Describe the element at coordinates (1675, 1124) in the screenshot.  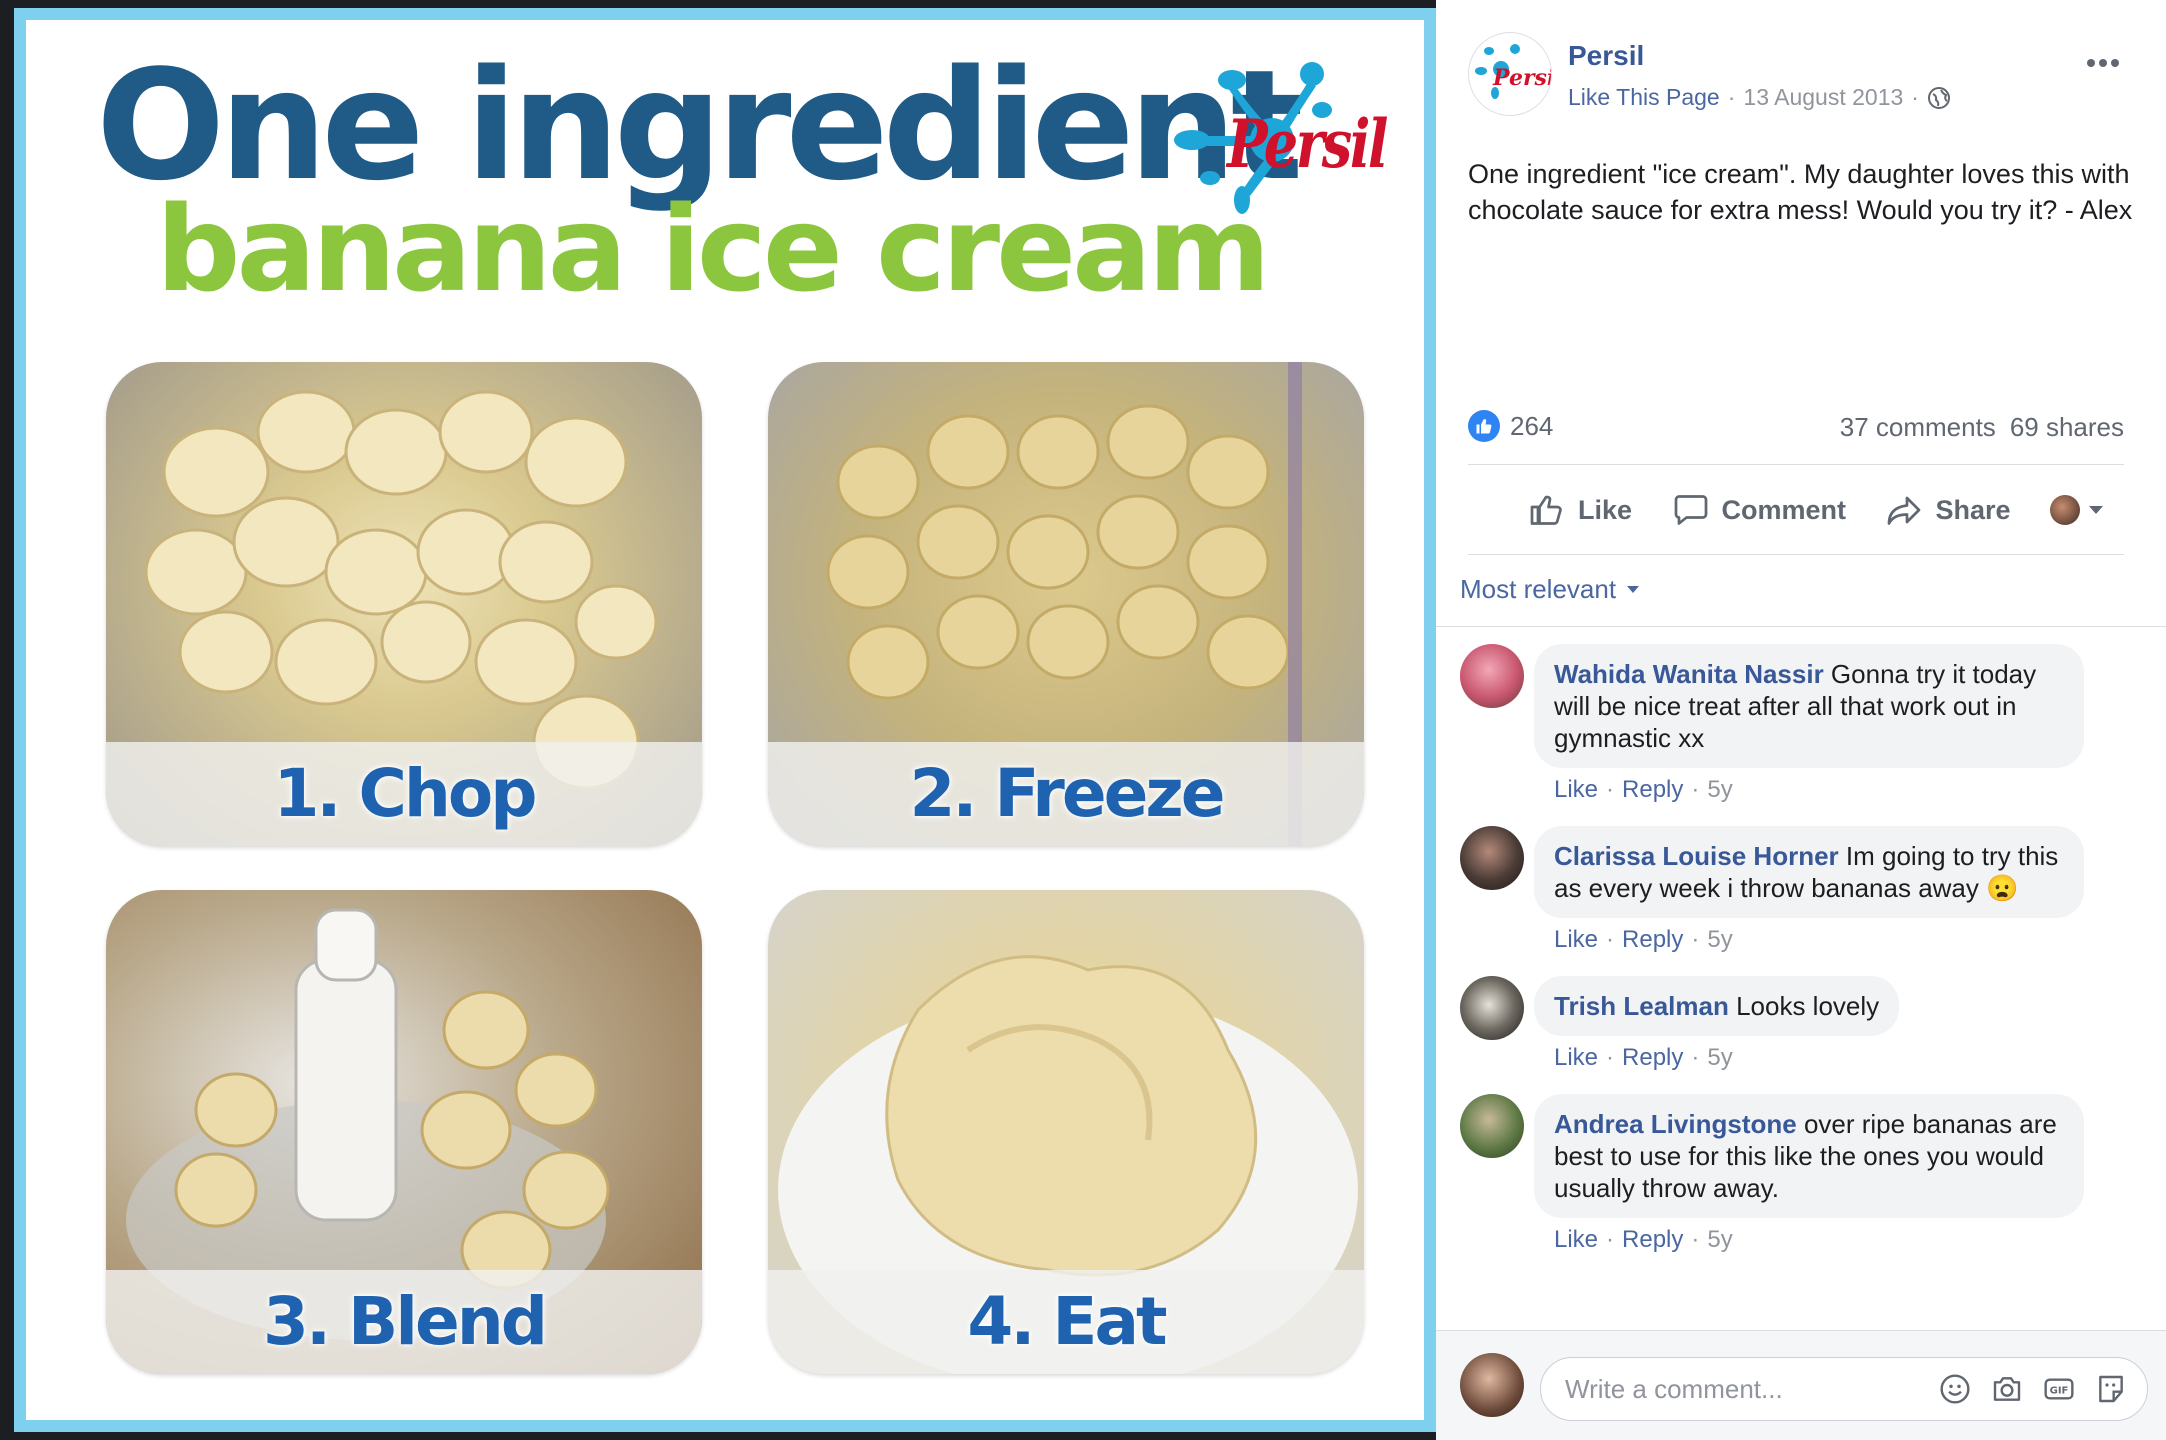
I see `comment-author-link: Andrea Livingstone` at that location.